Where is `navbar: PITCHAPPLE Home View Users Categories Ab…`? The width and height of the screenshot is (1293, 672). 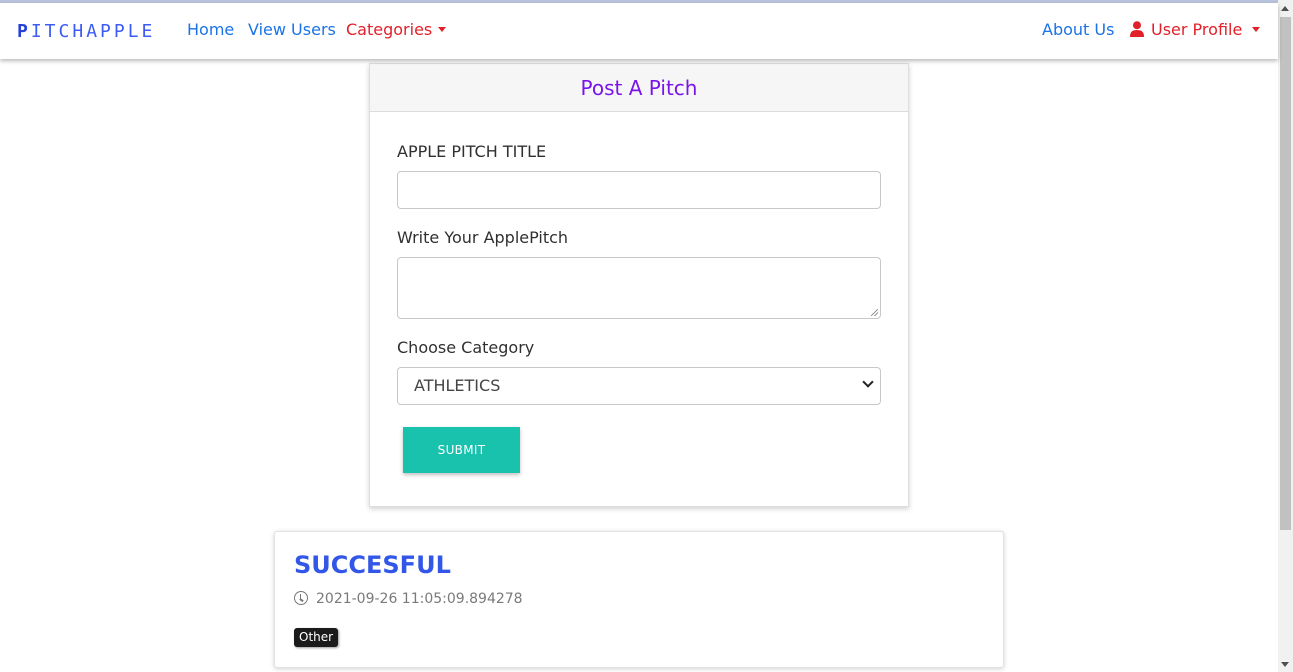 navbar: PITCHAPPLE Home View Users Categories Ab… is located at coordinates (639, 31).